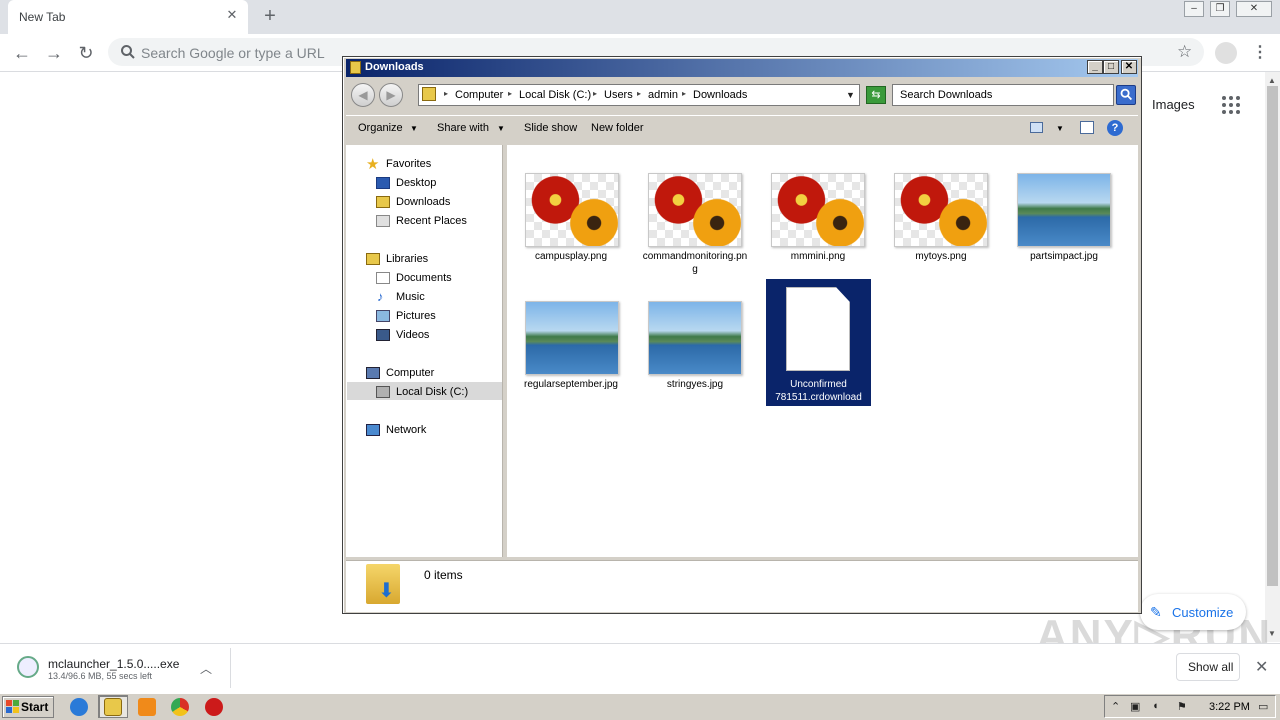 The height and width of the screenshot is (720, 1280). Describe the element at coordinates (617, 128) in the screenshot. I see `new-folder-button: New folder` at that location.